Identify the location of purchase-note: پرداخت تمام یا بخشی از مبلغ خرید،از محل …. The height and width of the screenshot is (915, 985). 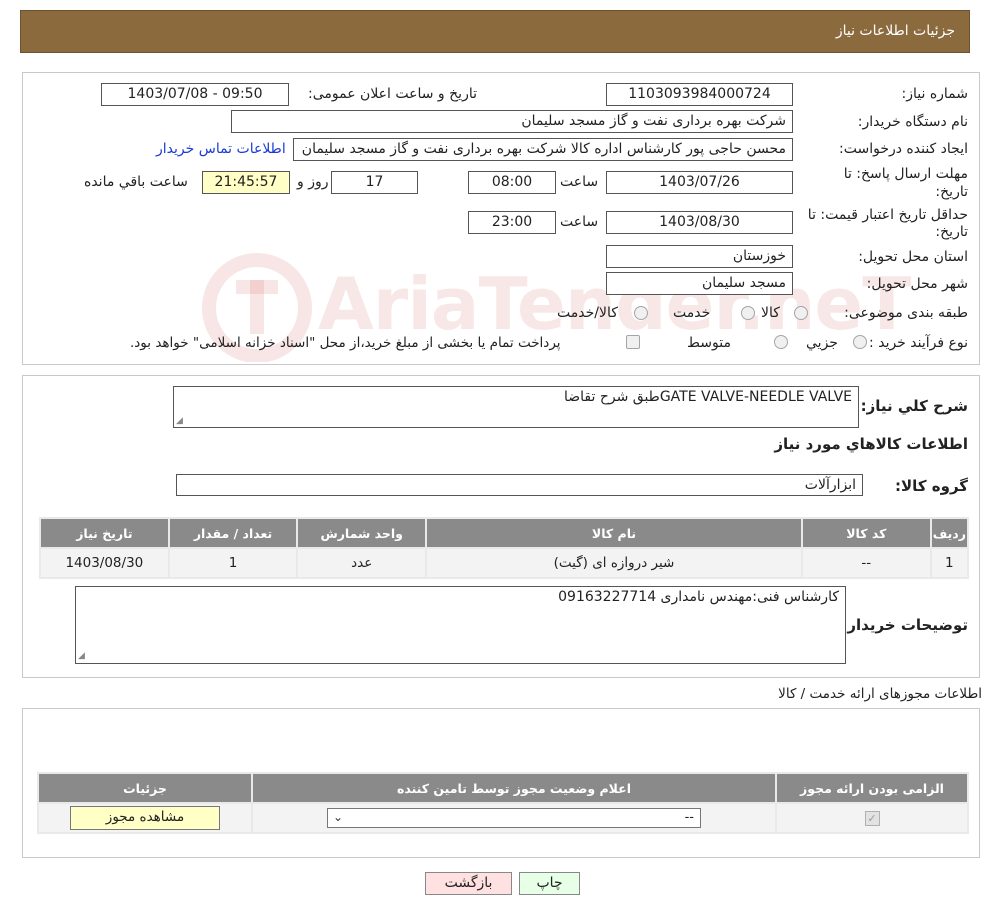
(345, 343).